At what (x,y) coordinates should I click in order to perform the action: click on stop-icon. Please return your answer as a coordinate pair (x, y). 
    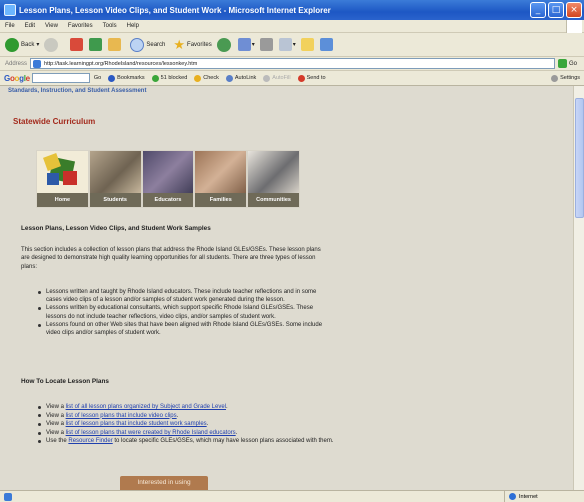
    Looking at the image, I should click on (77, 44).